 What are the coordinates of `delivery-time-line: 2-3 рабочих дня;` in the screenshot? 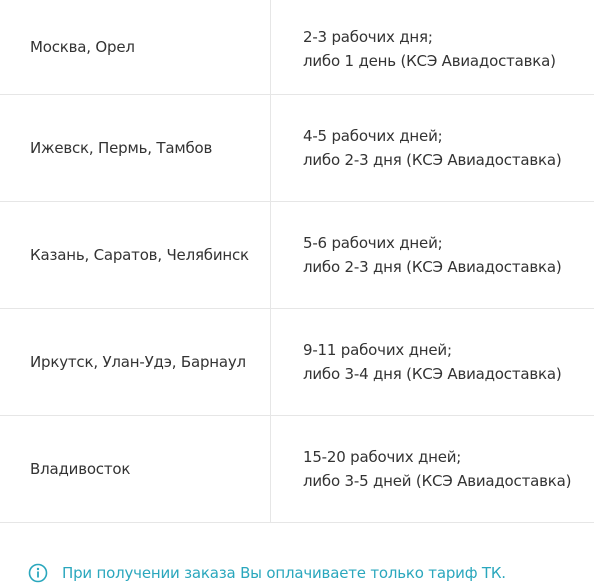 It's located at (368, 37).